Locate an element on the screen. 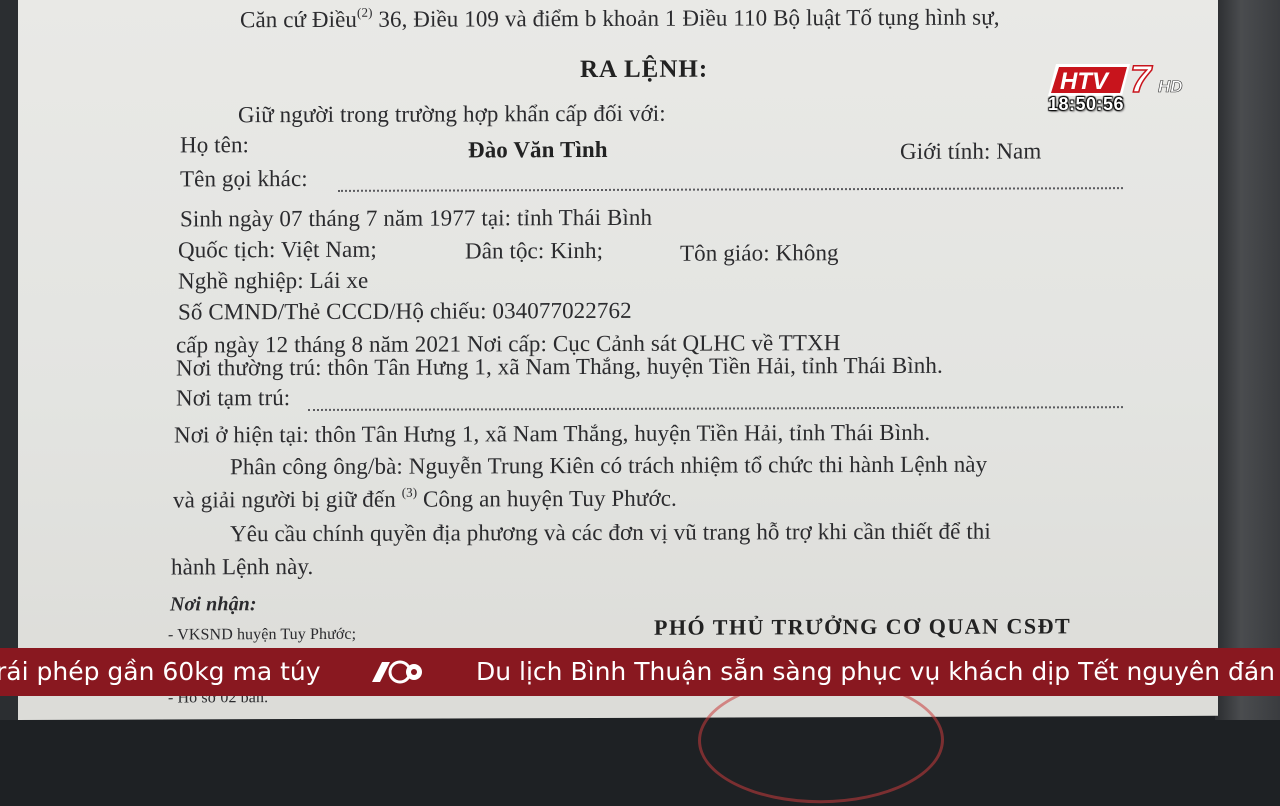 Image resolution: width=1280 pixels, height=806 pixels. recipients-label: Nơi nhận: is located at coordinates (213, 604).